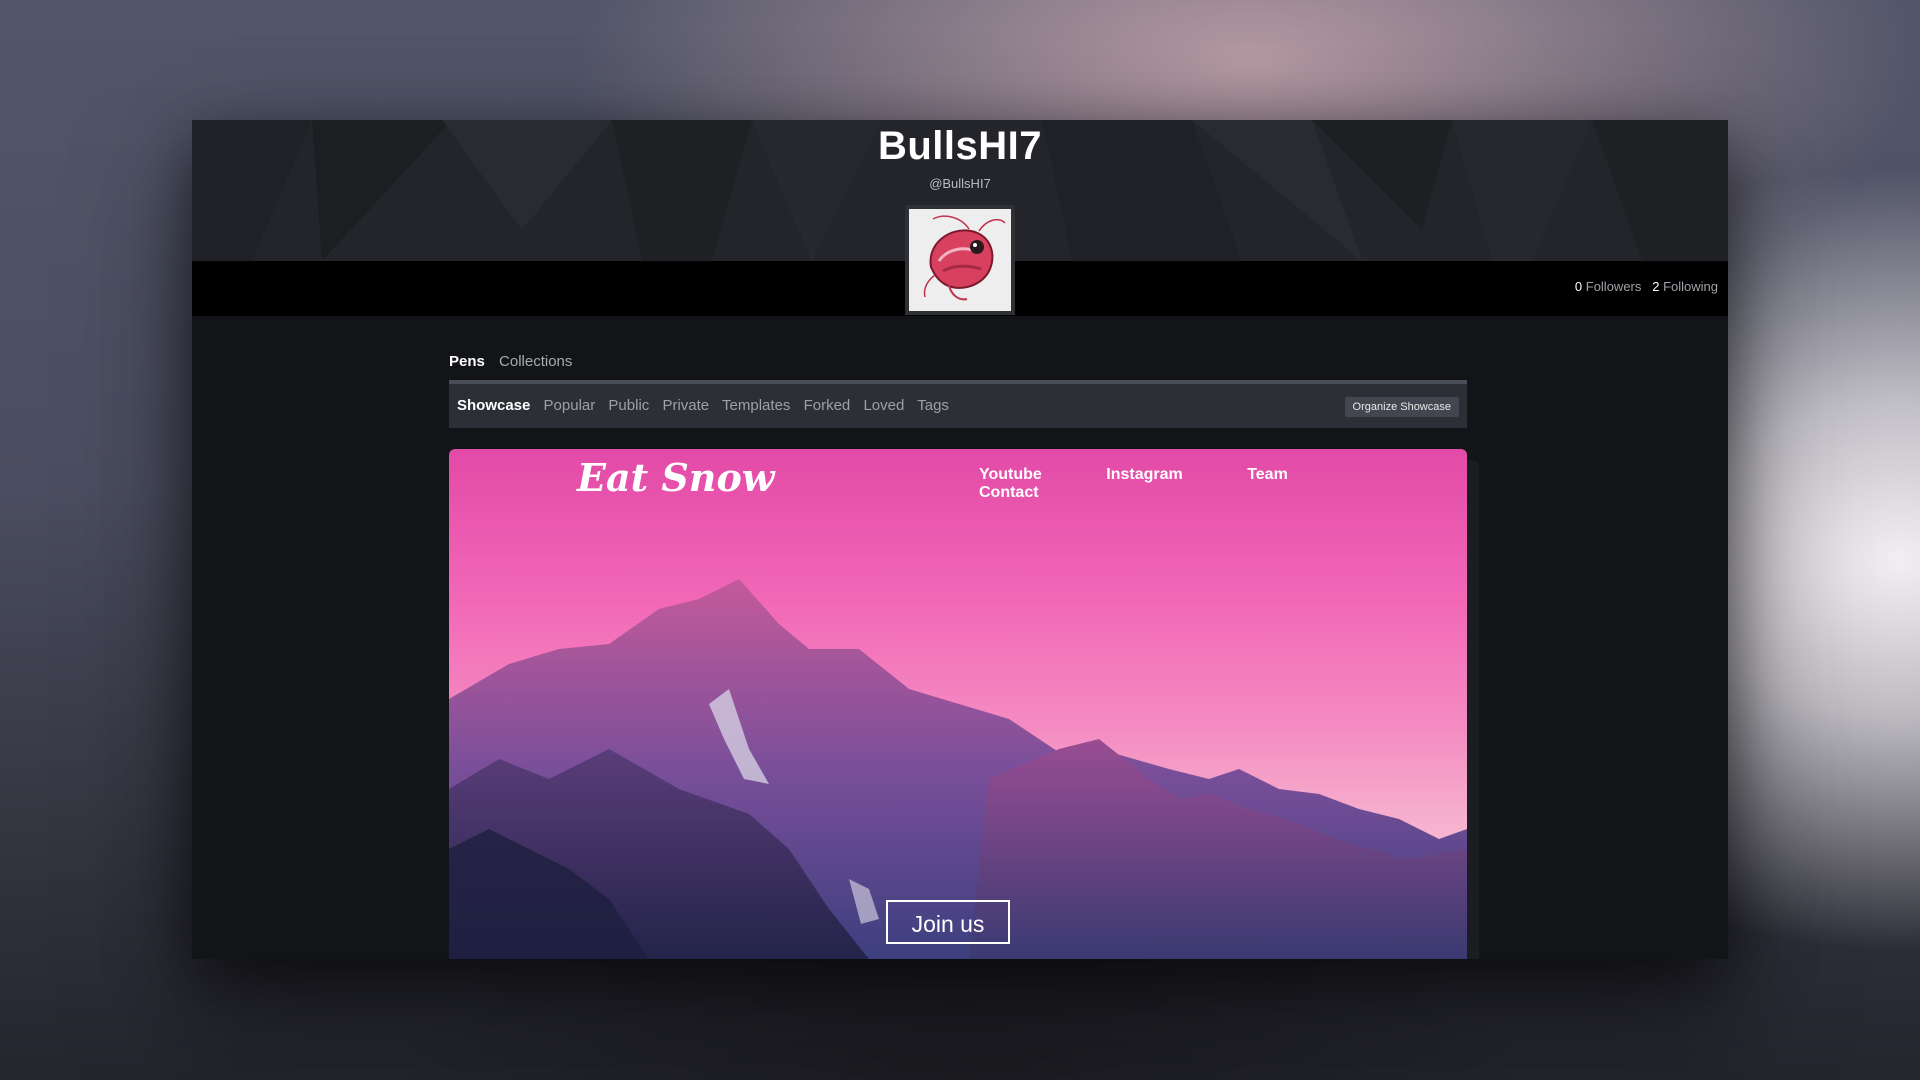  I want to click on shrimp-avatar-icon, so click(960, 260).